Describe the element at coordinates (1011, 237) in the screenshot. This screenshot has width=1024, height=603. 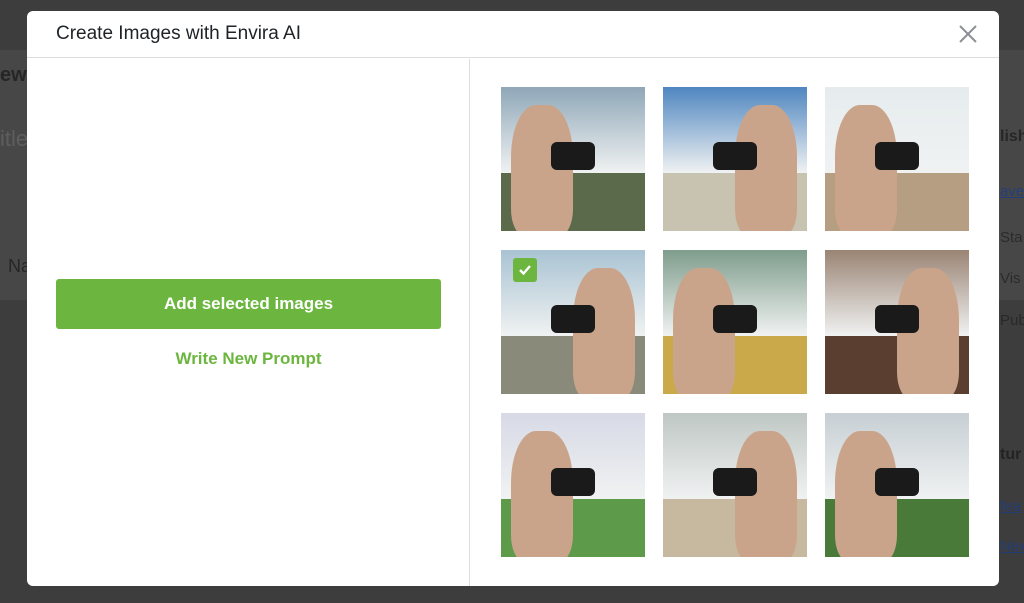
I see `bg-fragment: Sta` at that location.